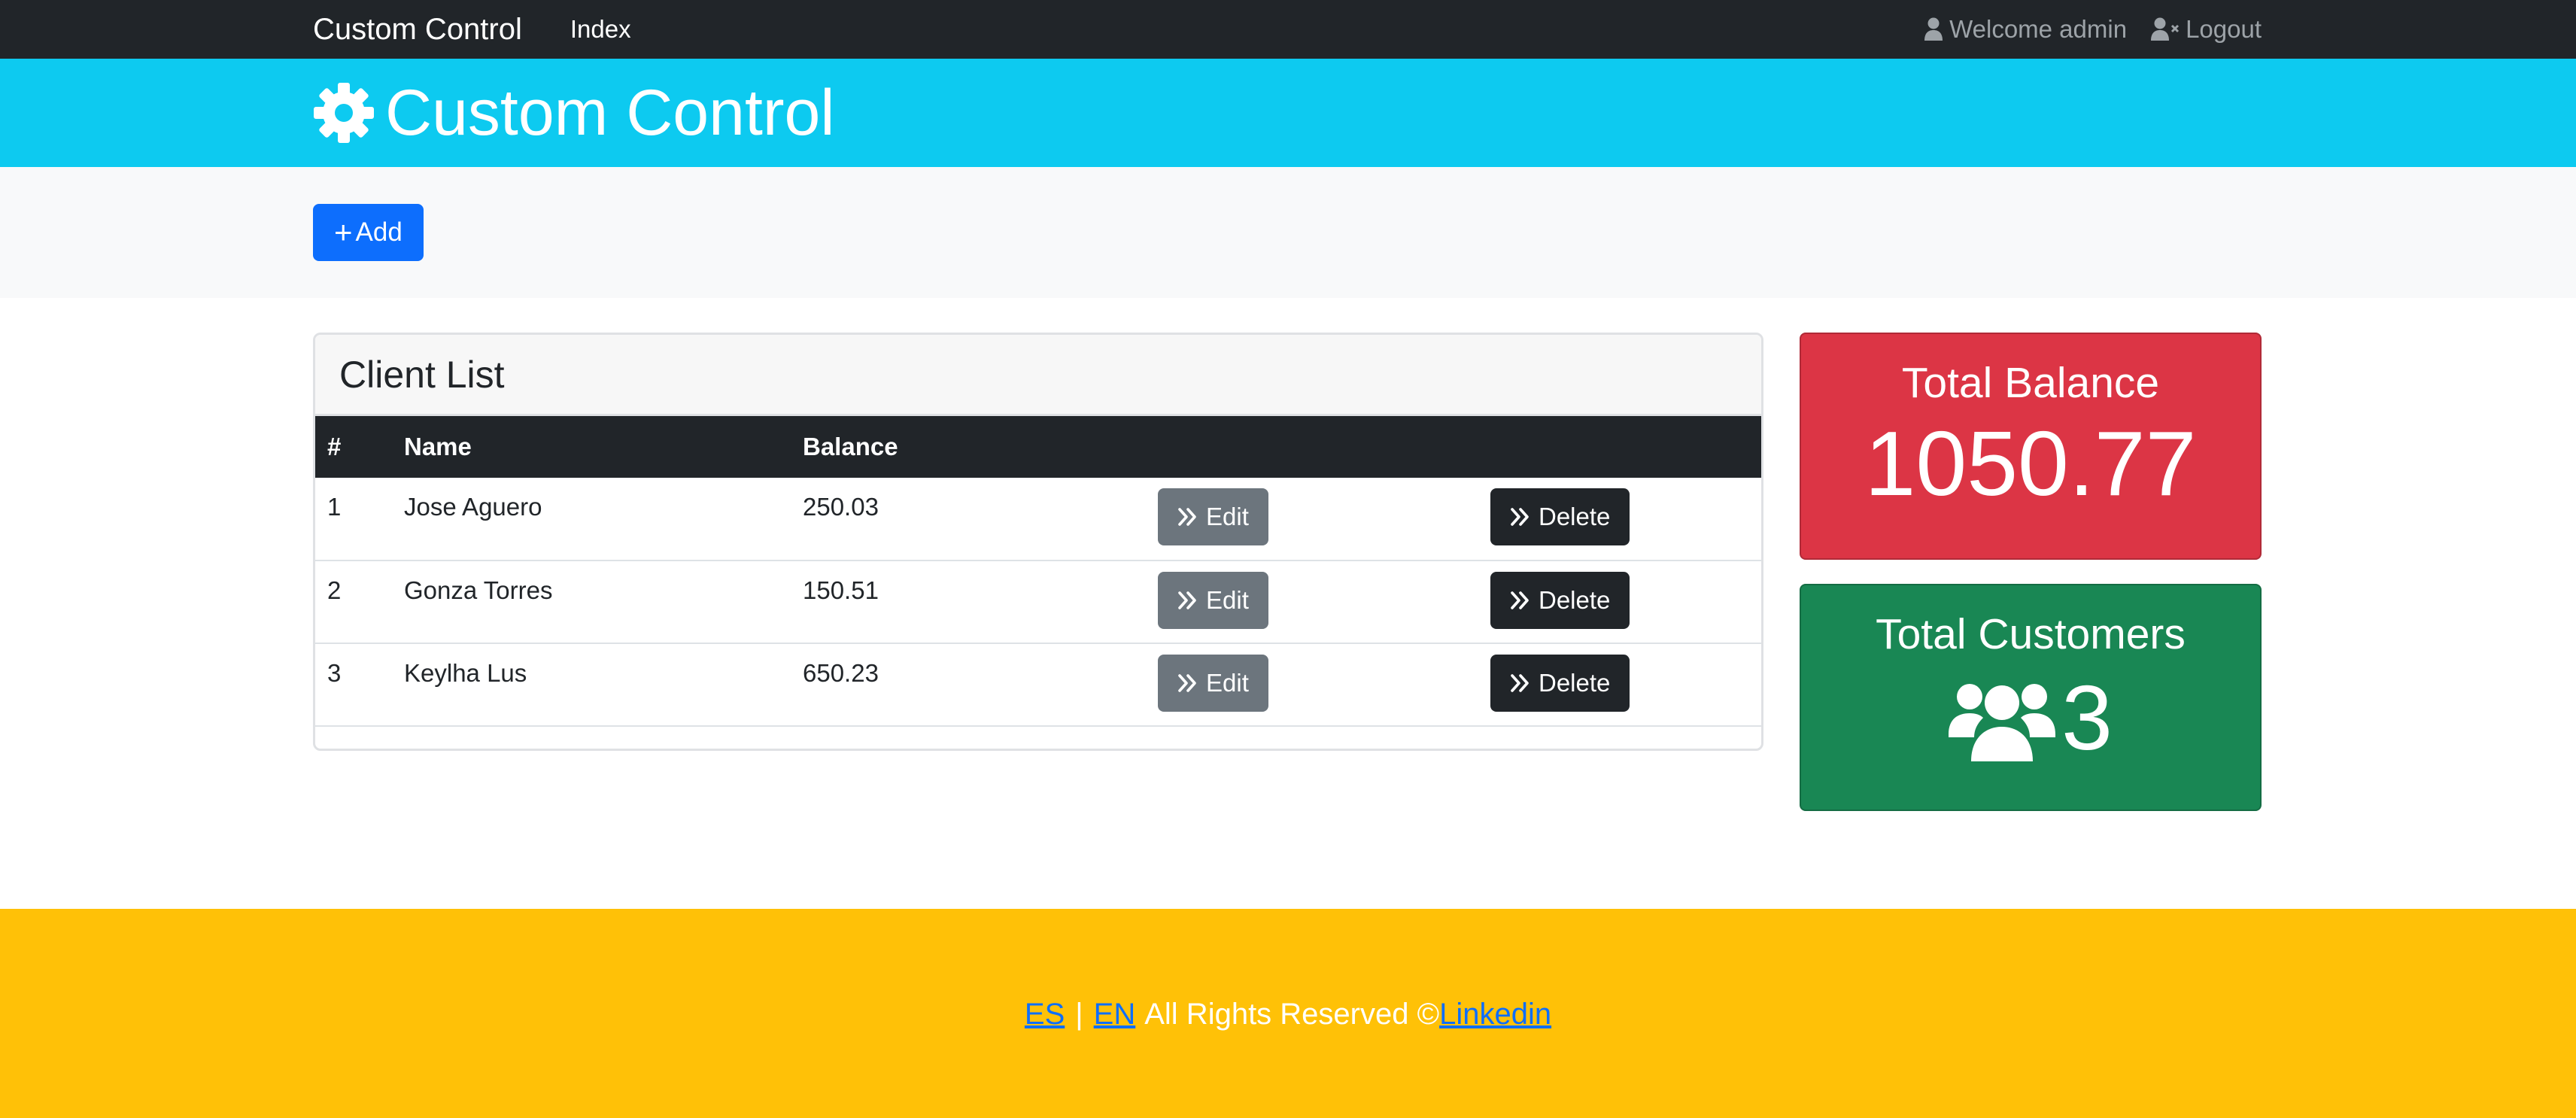 The image size is (2576, 1118). Describe the element at coordinates (1115, 1014) in the screenshot. I see `language-en-link: EN` at that location.